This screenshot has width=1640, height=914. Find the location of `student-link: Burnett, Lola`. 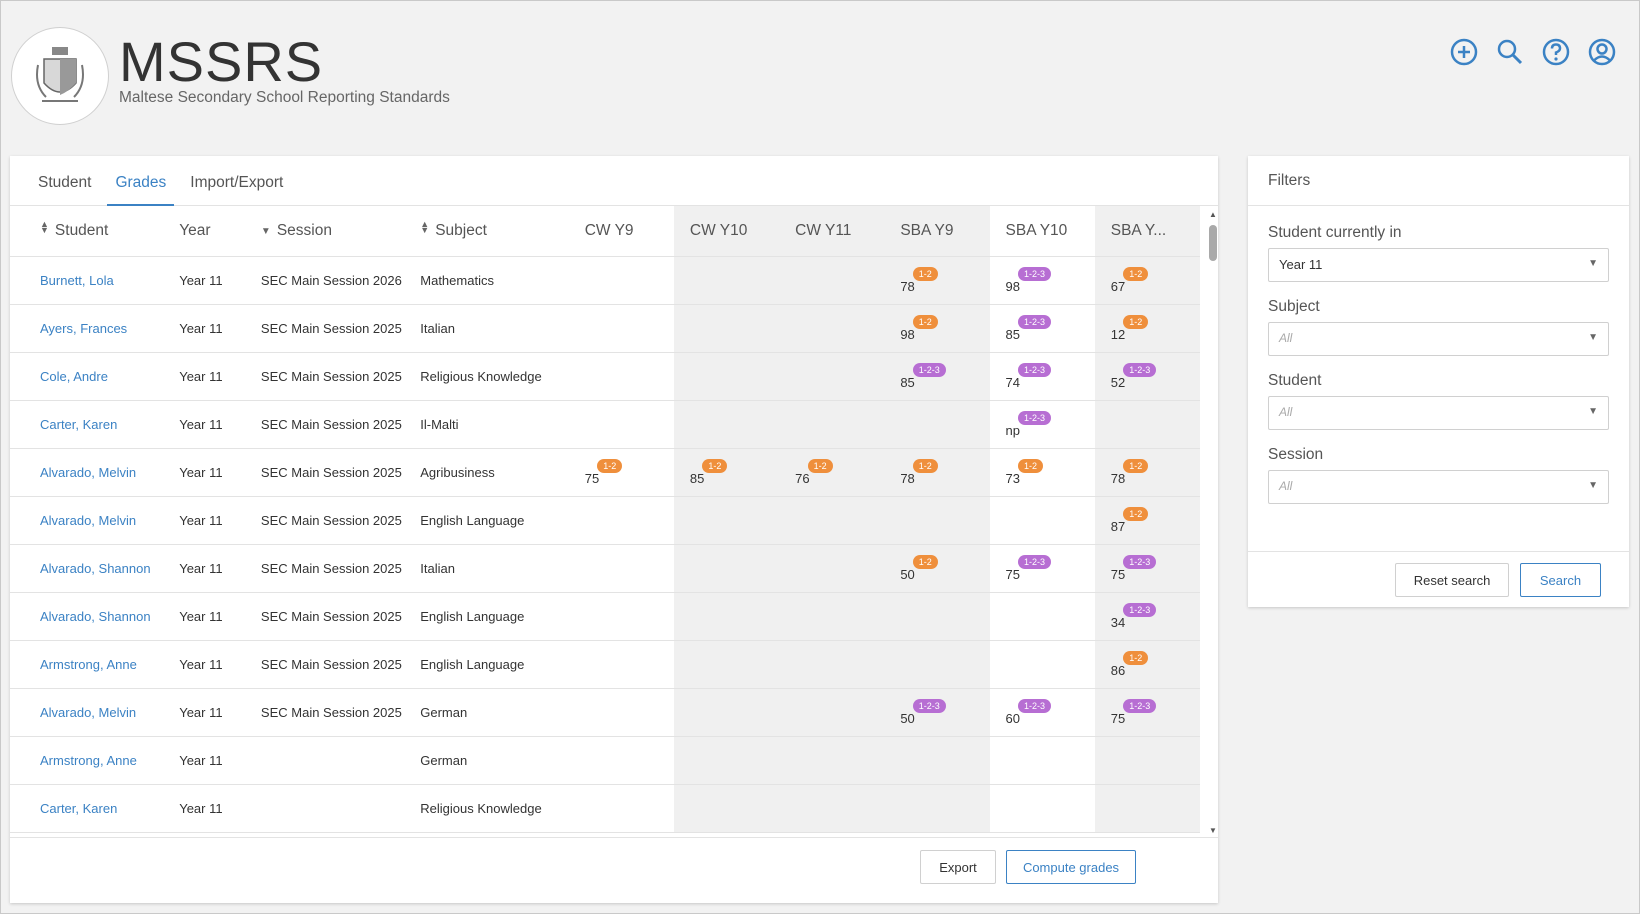

student-link: Burnett, Lola is located at coordinates (77, 280).